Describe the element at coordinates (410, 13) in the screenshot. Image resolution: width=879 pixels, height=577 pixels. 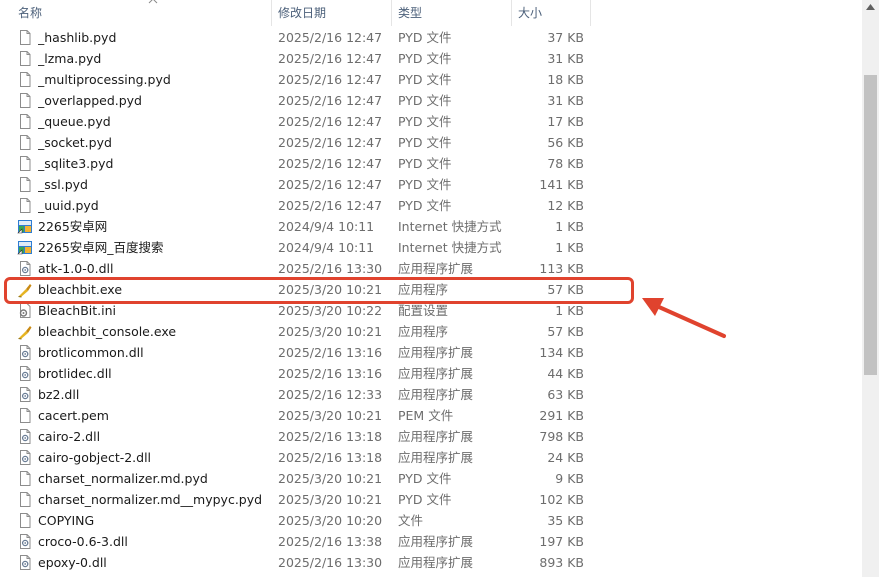
I see `column-header-type-label: 类型` at that location.